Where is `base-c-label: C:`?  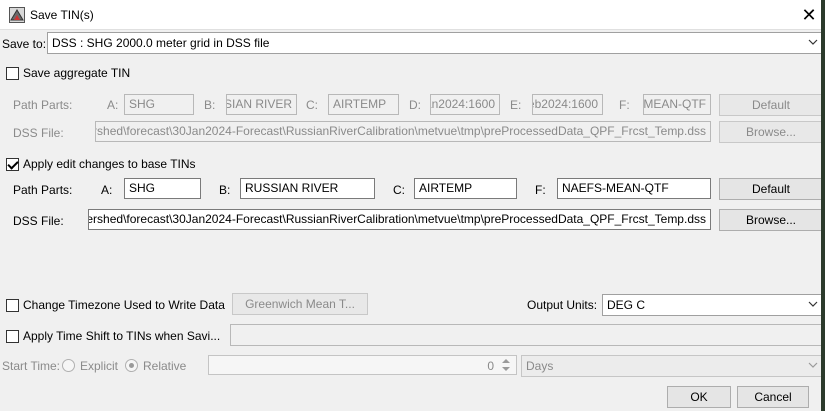 base-c-label: C: is located at coordinates (399, 190).